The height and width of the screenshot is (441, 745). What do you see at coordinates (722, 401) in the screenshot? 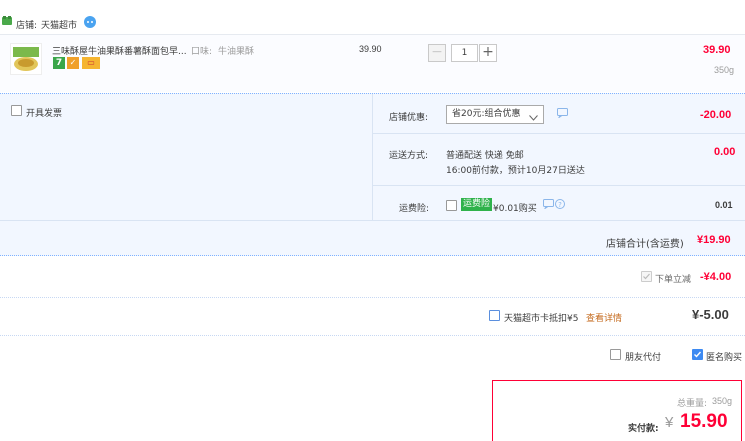
I see `total-weight: 350g` at bounding box center [722, 401].